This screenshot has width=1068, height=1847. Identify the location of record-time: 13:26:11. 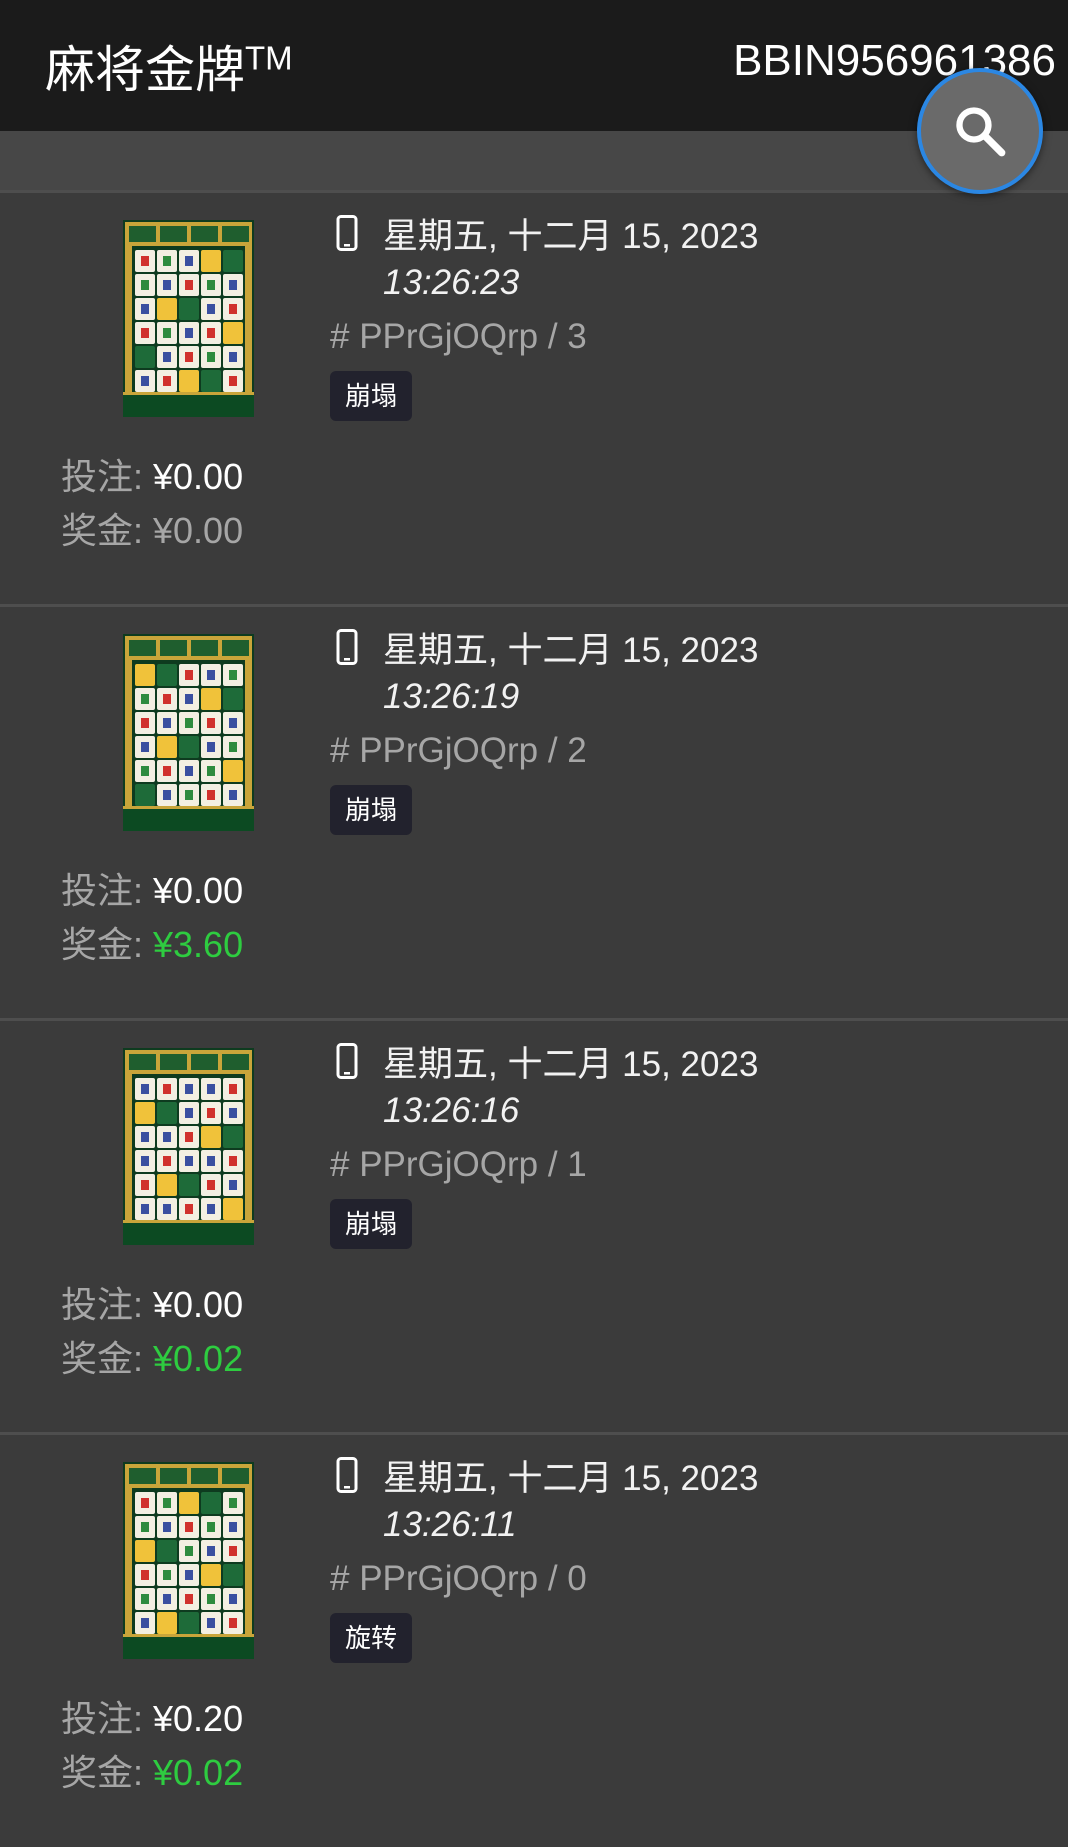
(450, 1524).